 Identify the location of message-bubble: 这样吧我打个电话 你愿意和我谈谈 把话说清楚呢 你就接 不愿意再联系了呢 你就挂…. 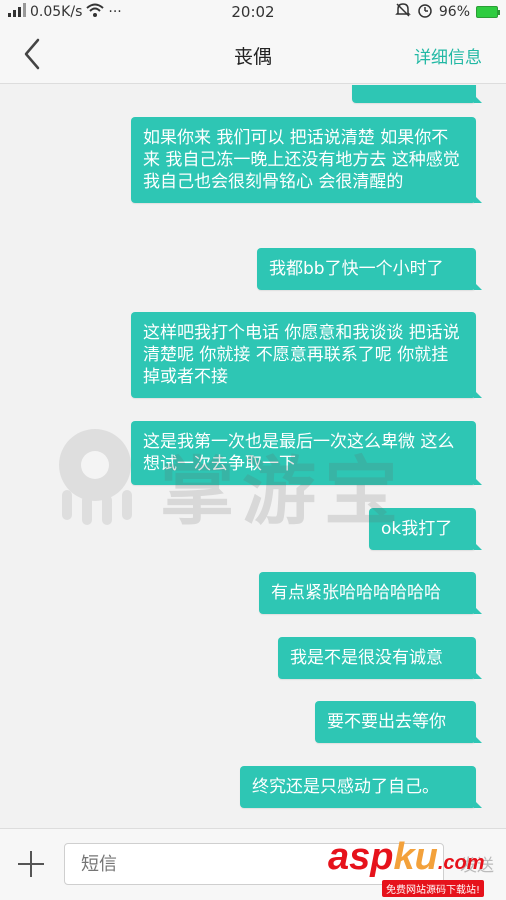
(306, 355).